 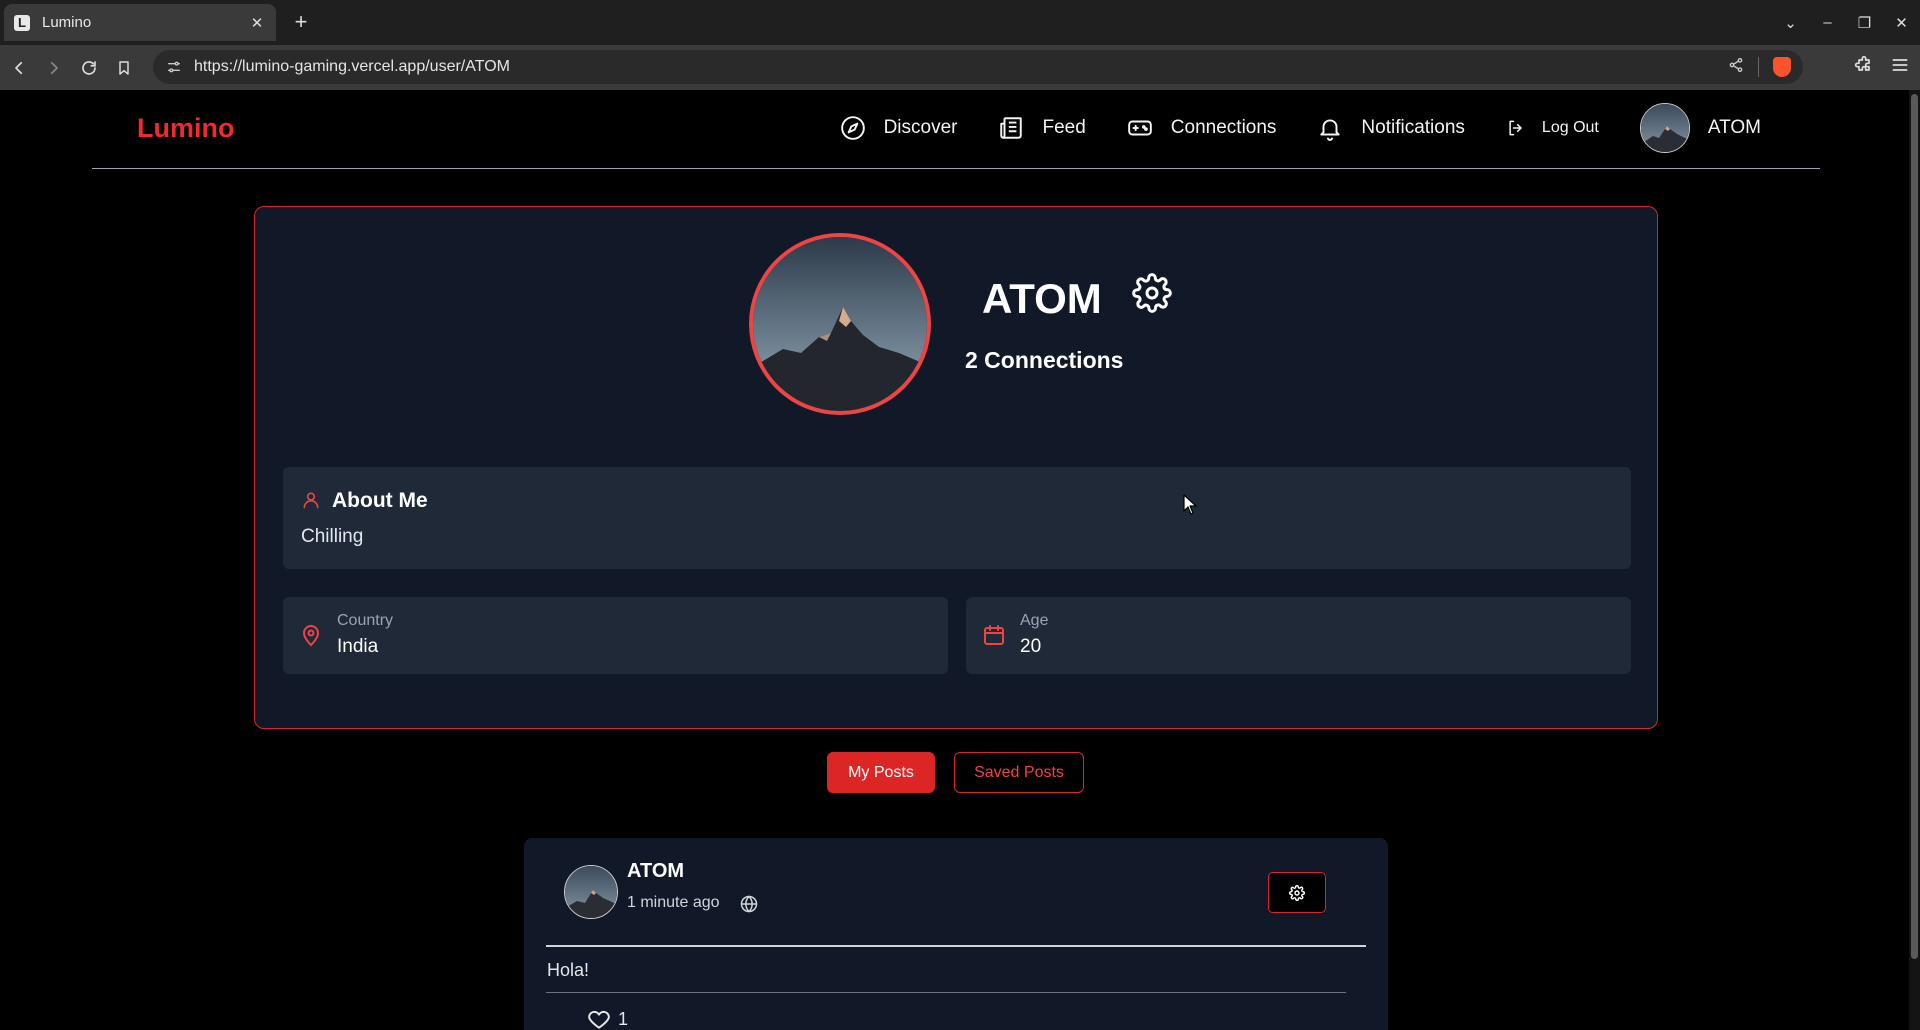 What do you see at coordinates (1413, 127) in the screenshot?
I see `nav-notifications-label: Notifications` at bounding box center [1413, 127].